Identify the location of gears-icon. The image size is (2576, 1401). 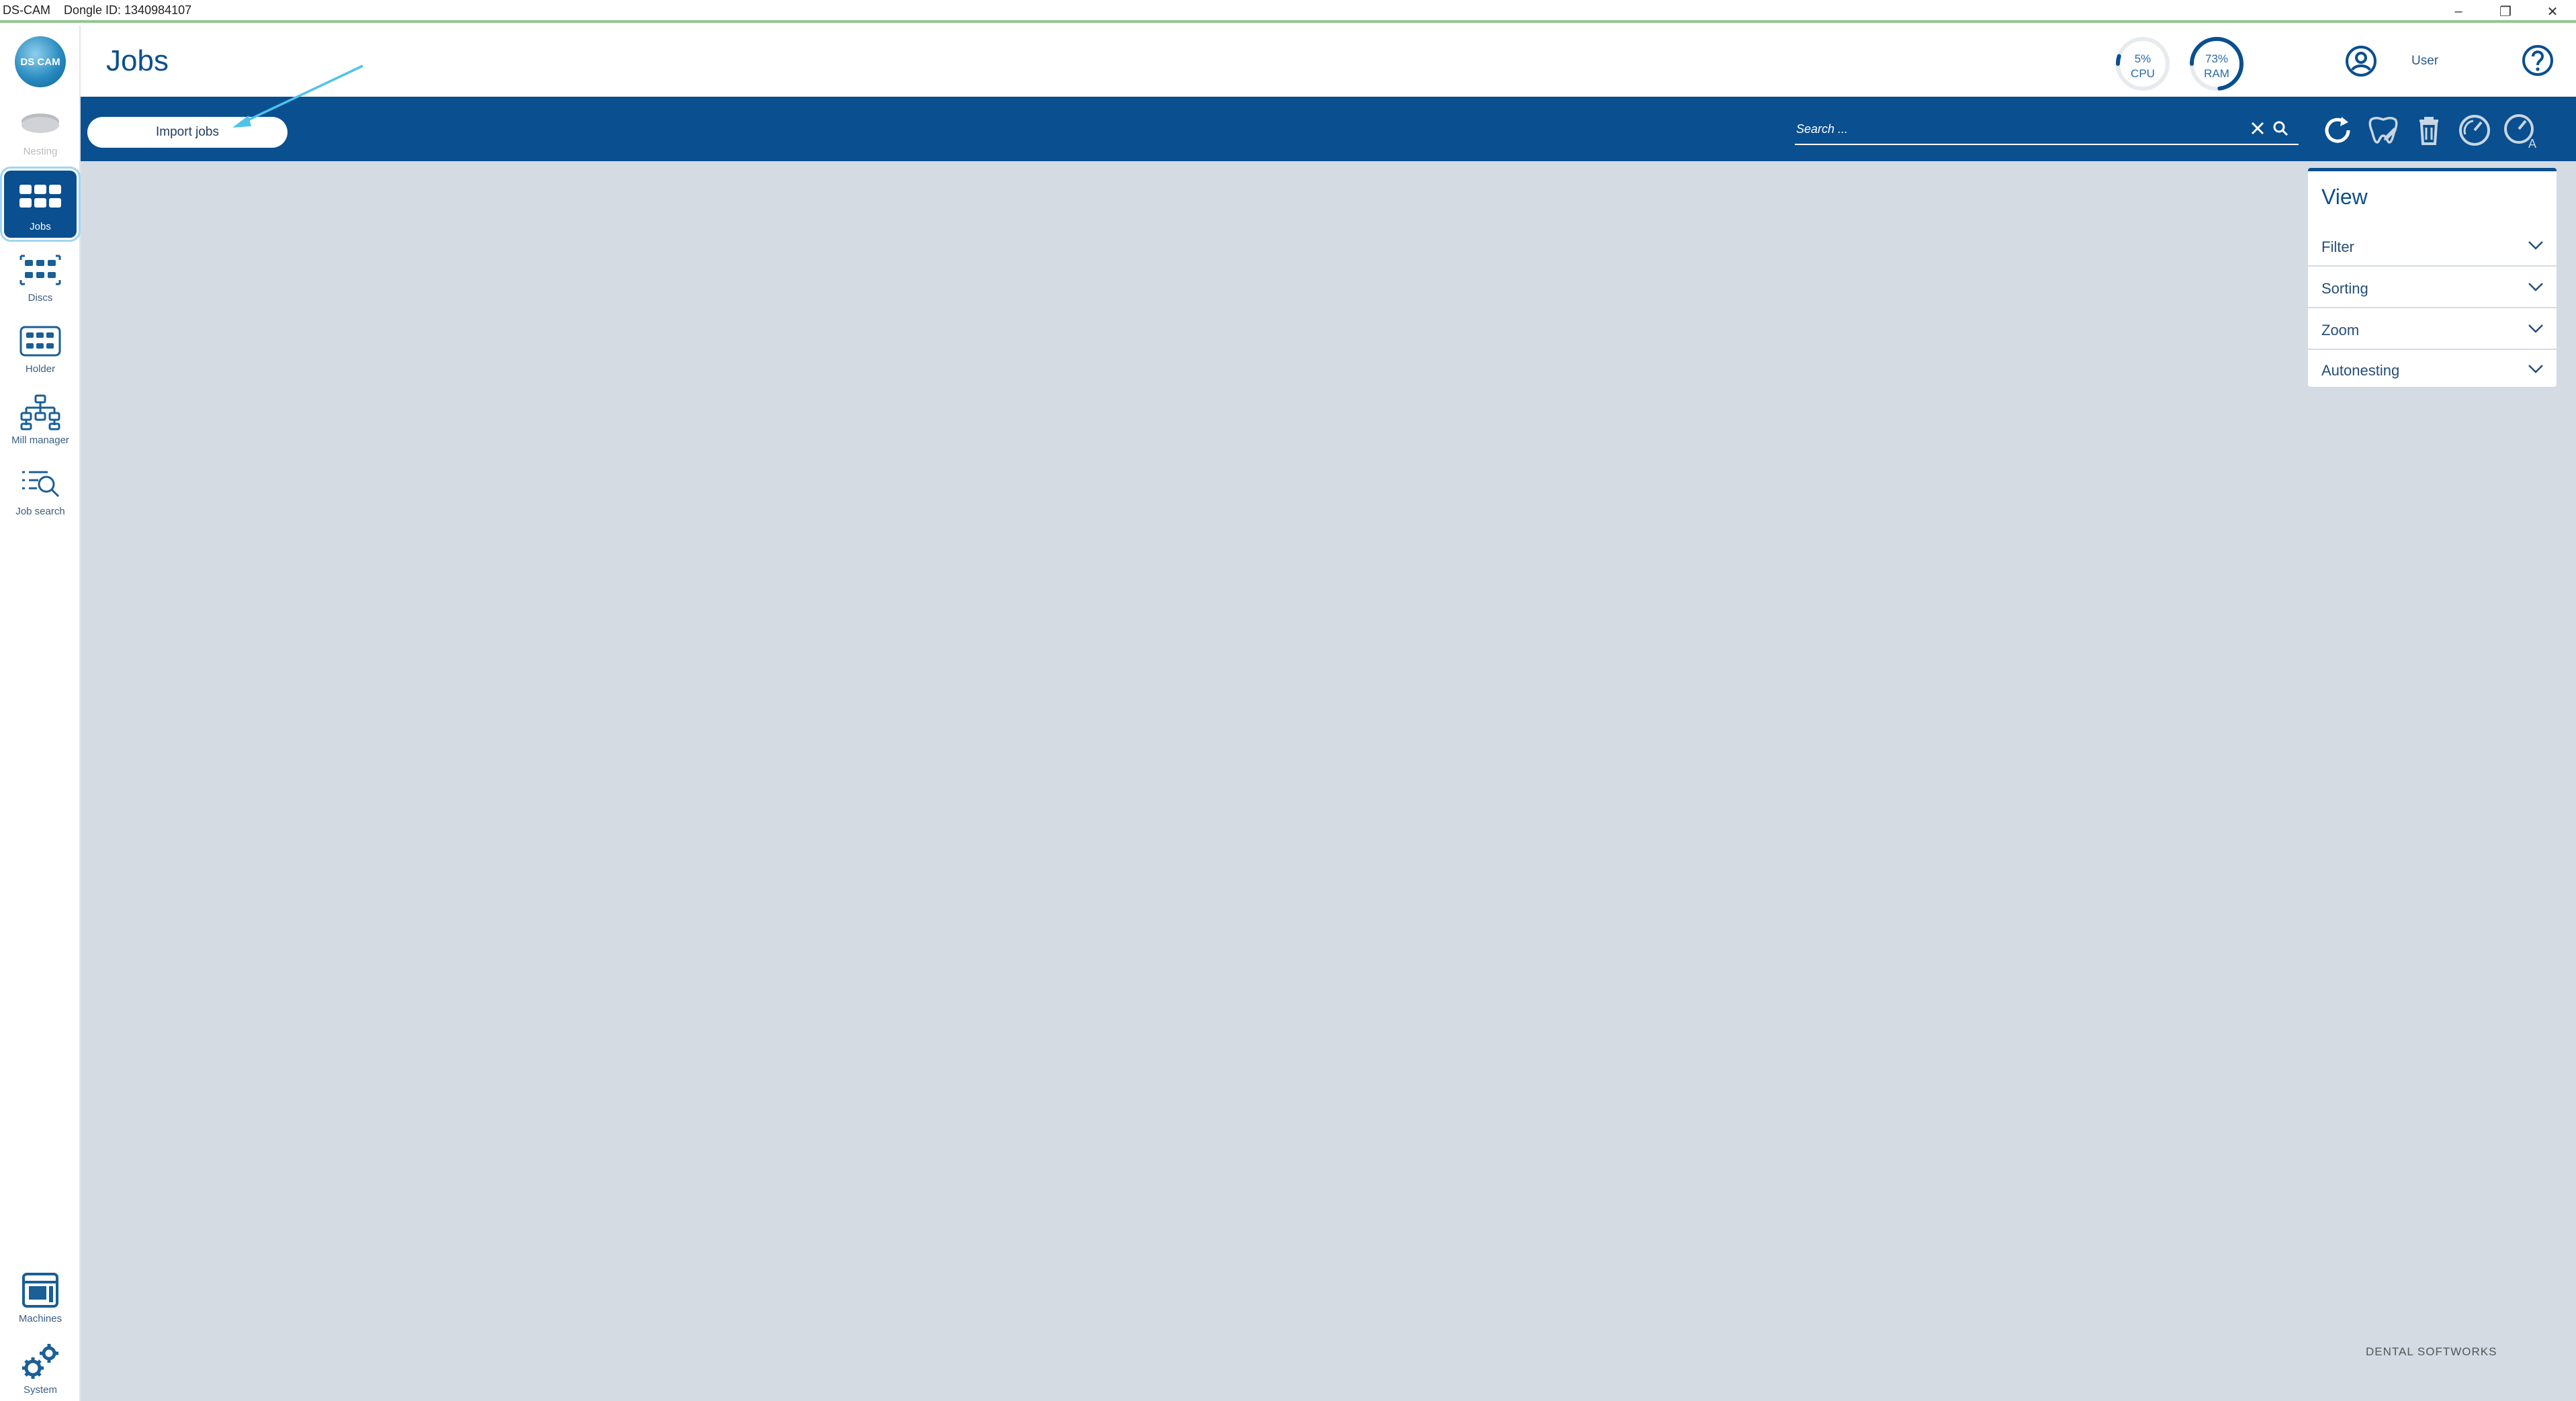
(40, 1361).